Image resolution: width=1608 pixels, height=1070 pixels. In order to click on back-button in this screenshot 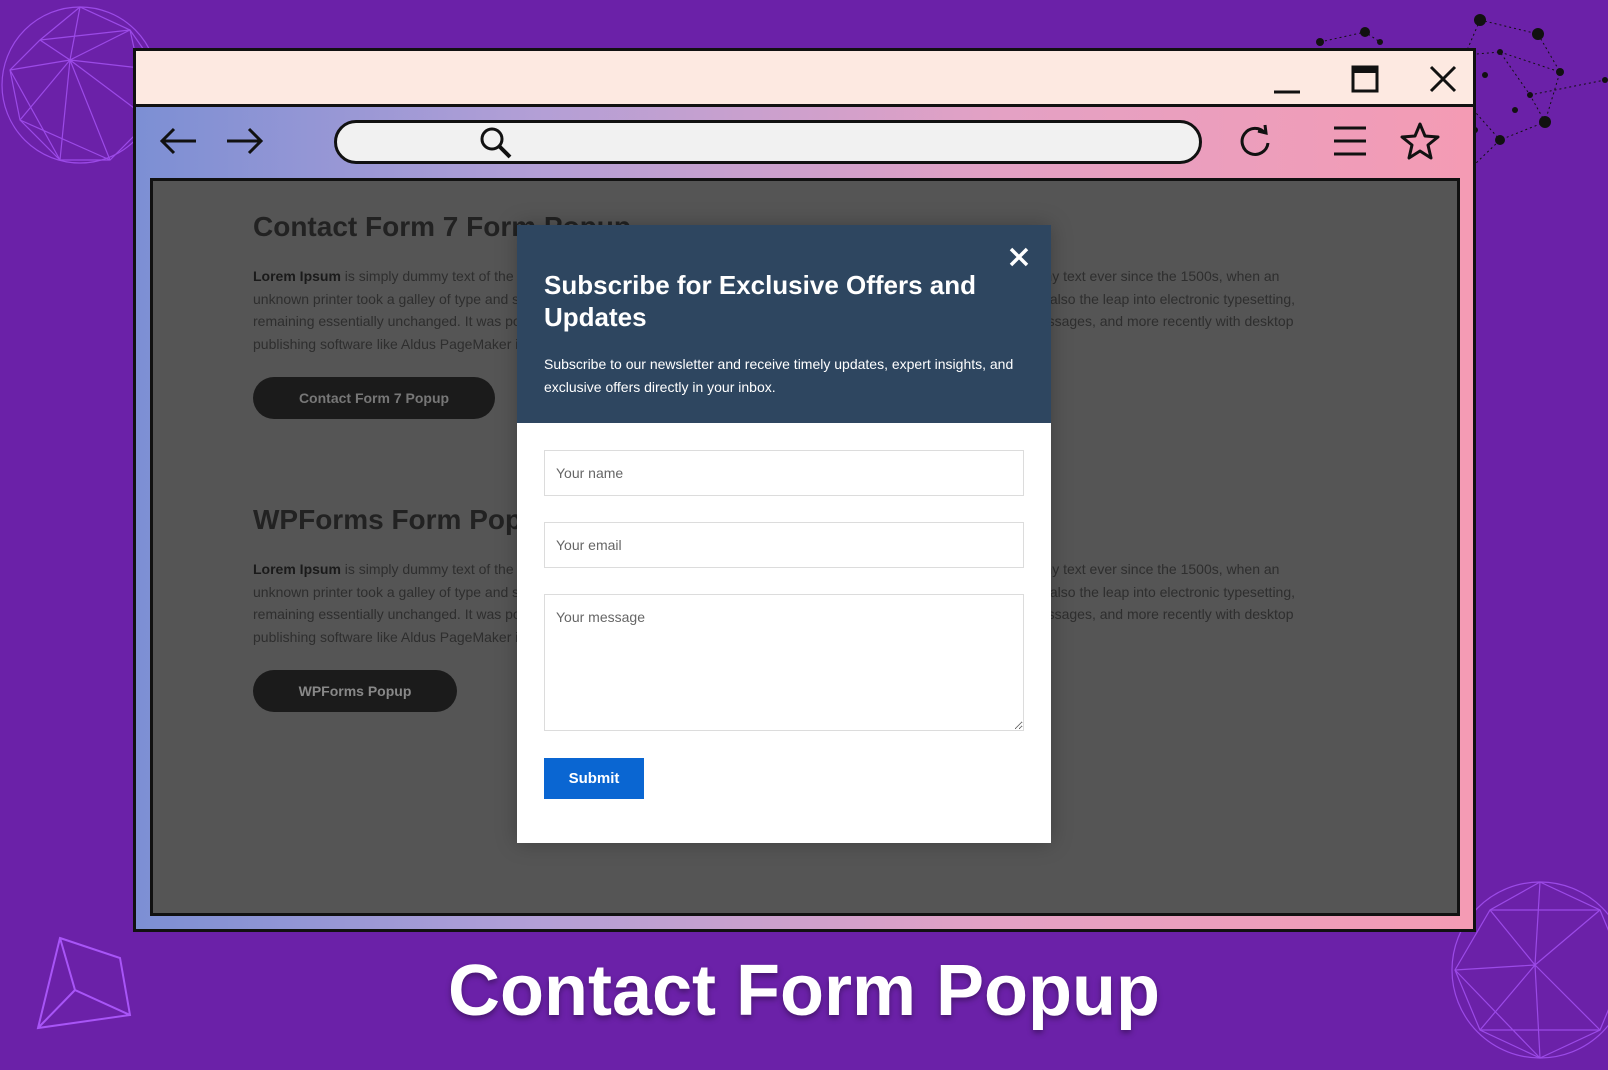, I will do `click(178, 141)`.